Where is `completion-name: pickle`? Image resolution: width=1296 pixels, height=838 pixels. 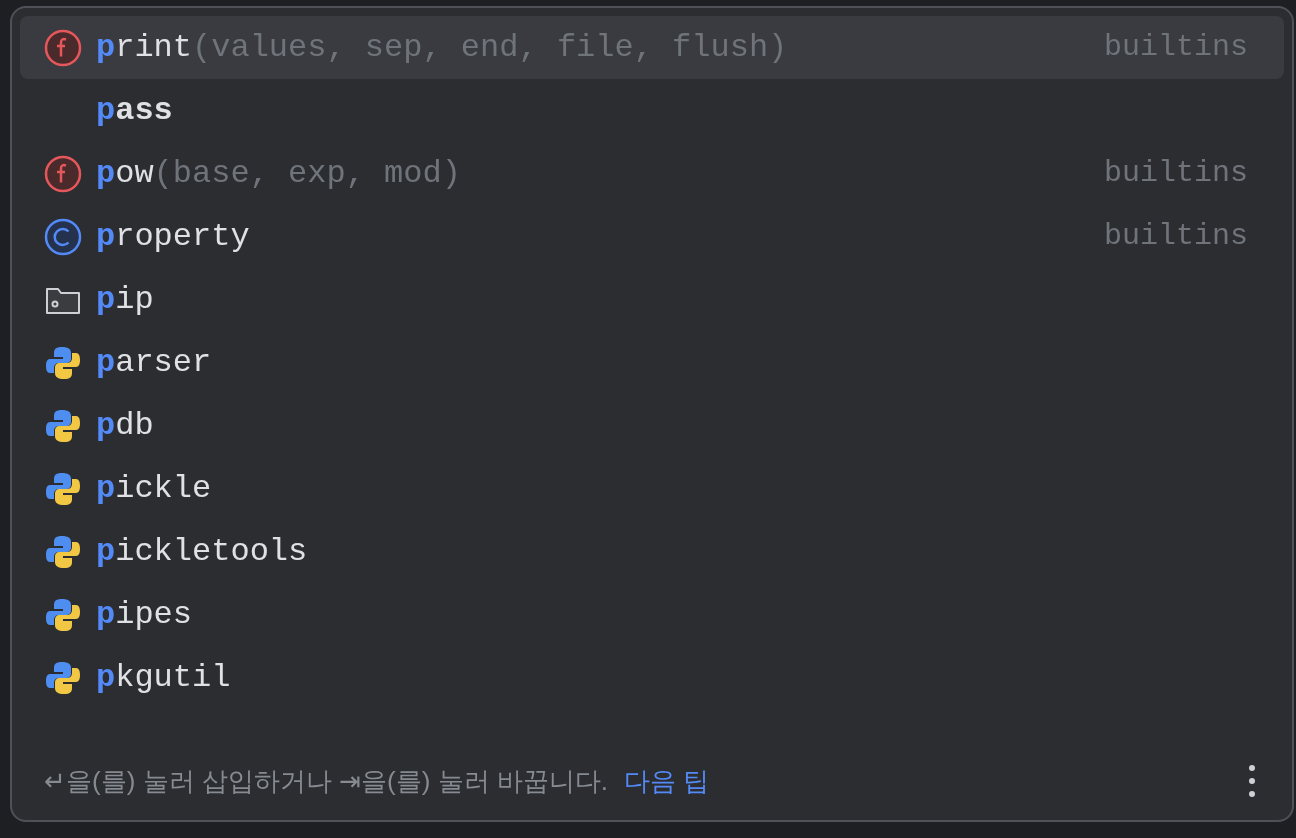 completion-name: pickle is located at coordinates (154, 488).